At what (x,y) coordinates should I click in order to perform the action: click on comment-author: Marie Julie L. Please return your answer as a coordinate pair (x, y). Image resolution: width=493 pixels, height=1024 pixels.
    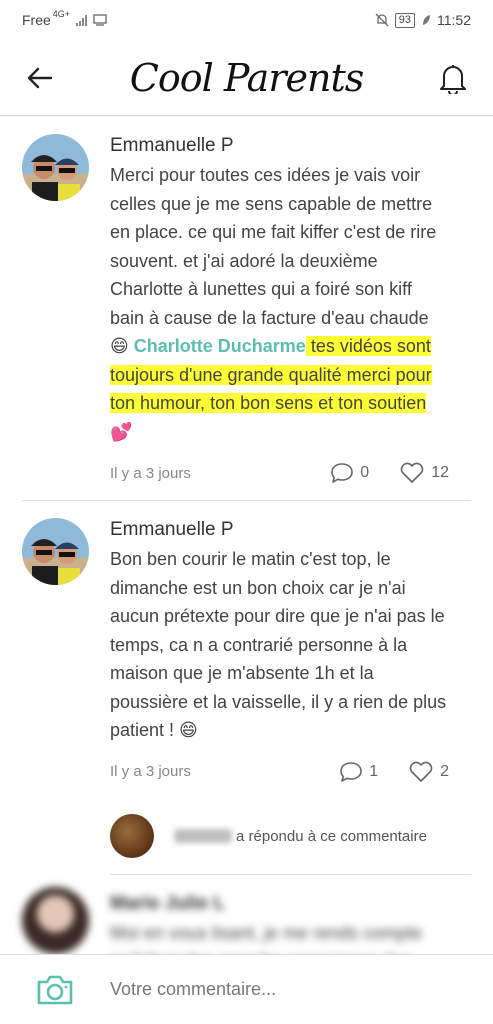
    Looking at the image, I should click on (279, 904).